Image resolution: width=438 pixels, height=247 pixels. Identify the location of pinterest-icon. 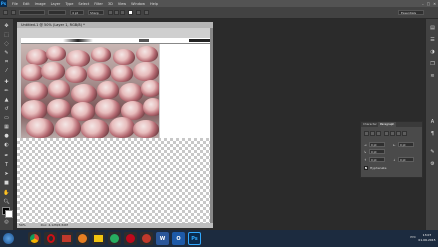
(130, 238).